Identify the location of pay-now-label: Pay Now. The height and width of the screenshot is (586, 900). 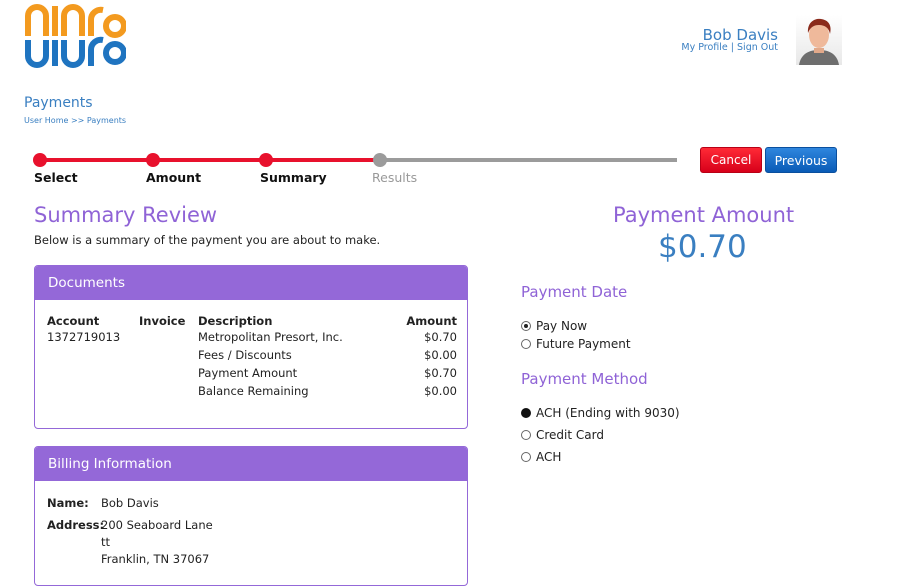
(562, 326).